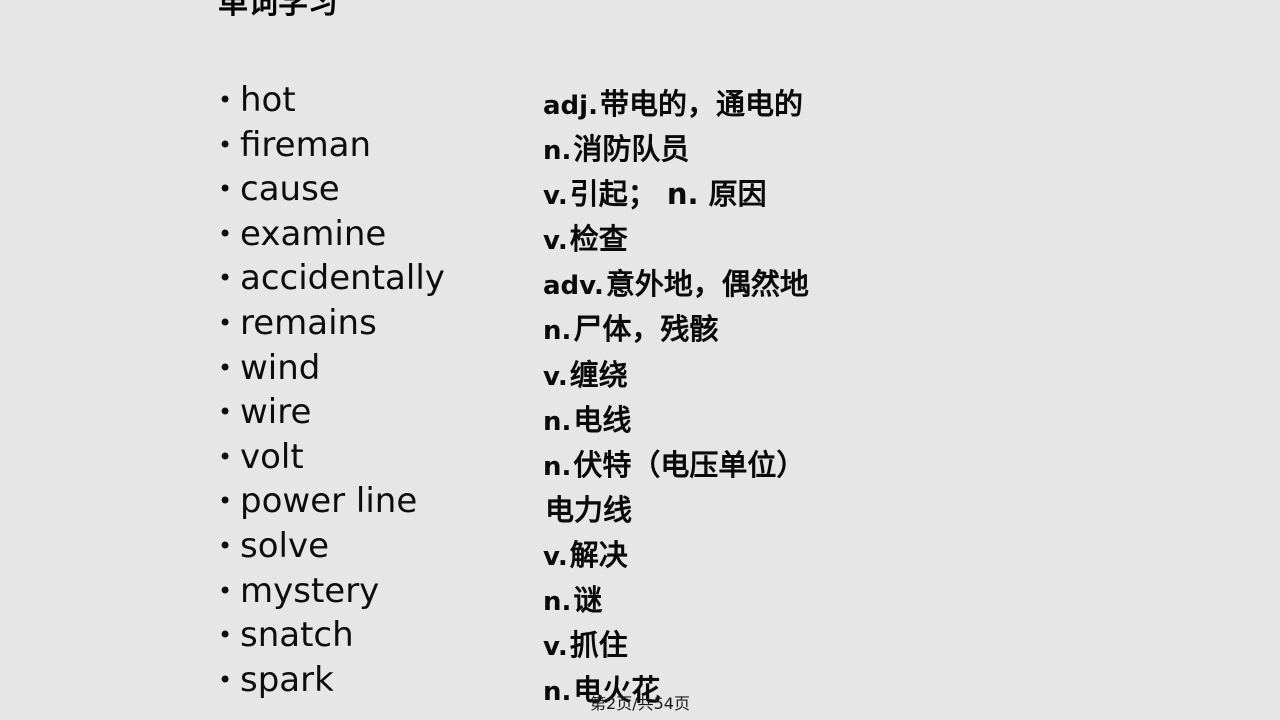  I want to click on definition-label: 电力线, so click(589, 509).